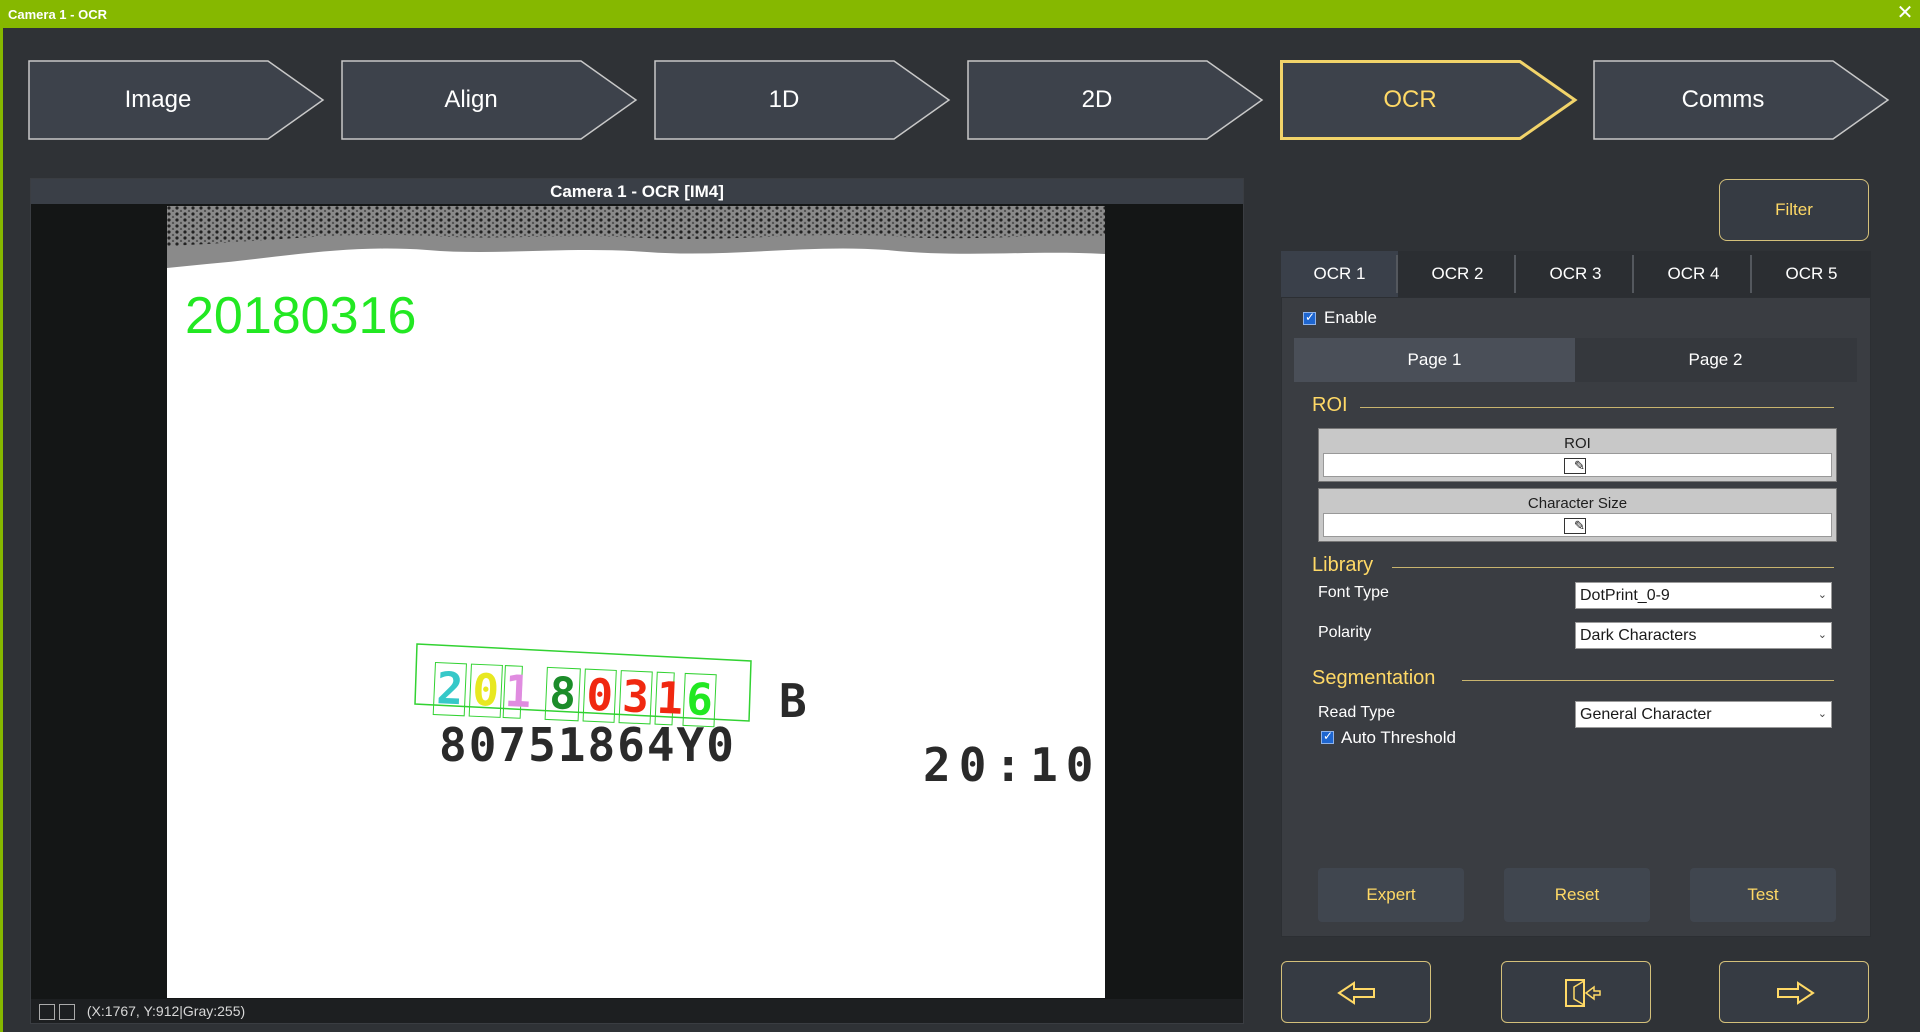 The image size is (1920, 1032). I want to click on expert-button: Expert, so click(1391, 895).